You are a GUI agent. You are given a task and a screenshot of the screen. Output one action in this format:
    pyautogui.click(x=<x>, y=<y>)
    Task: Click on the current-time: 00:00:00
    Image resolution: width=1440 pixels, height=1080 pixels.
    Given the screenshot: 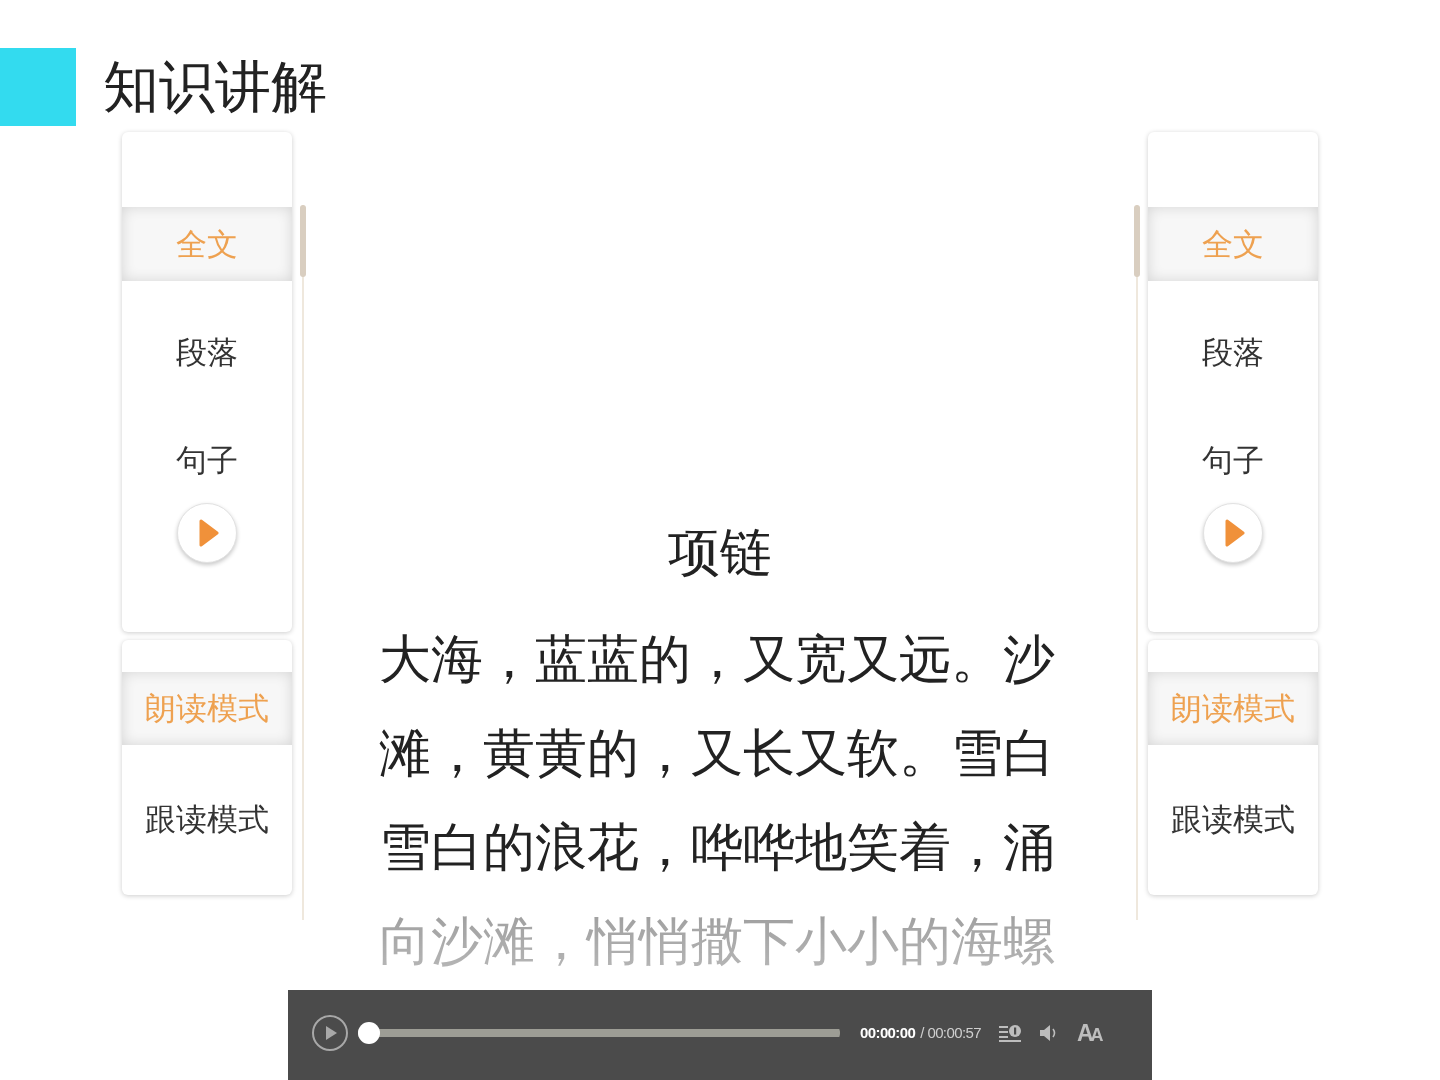 What is the action you would take?
    pyautogui.click(x=888, y=1032)
    